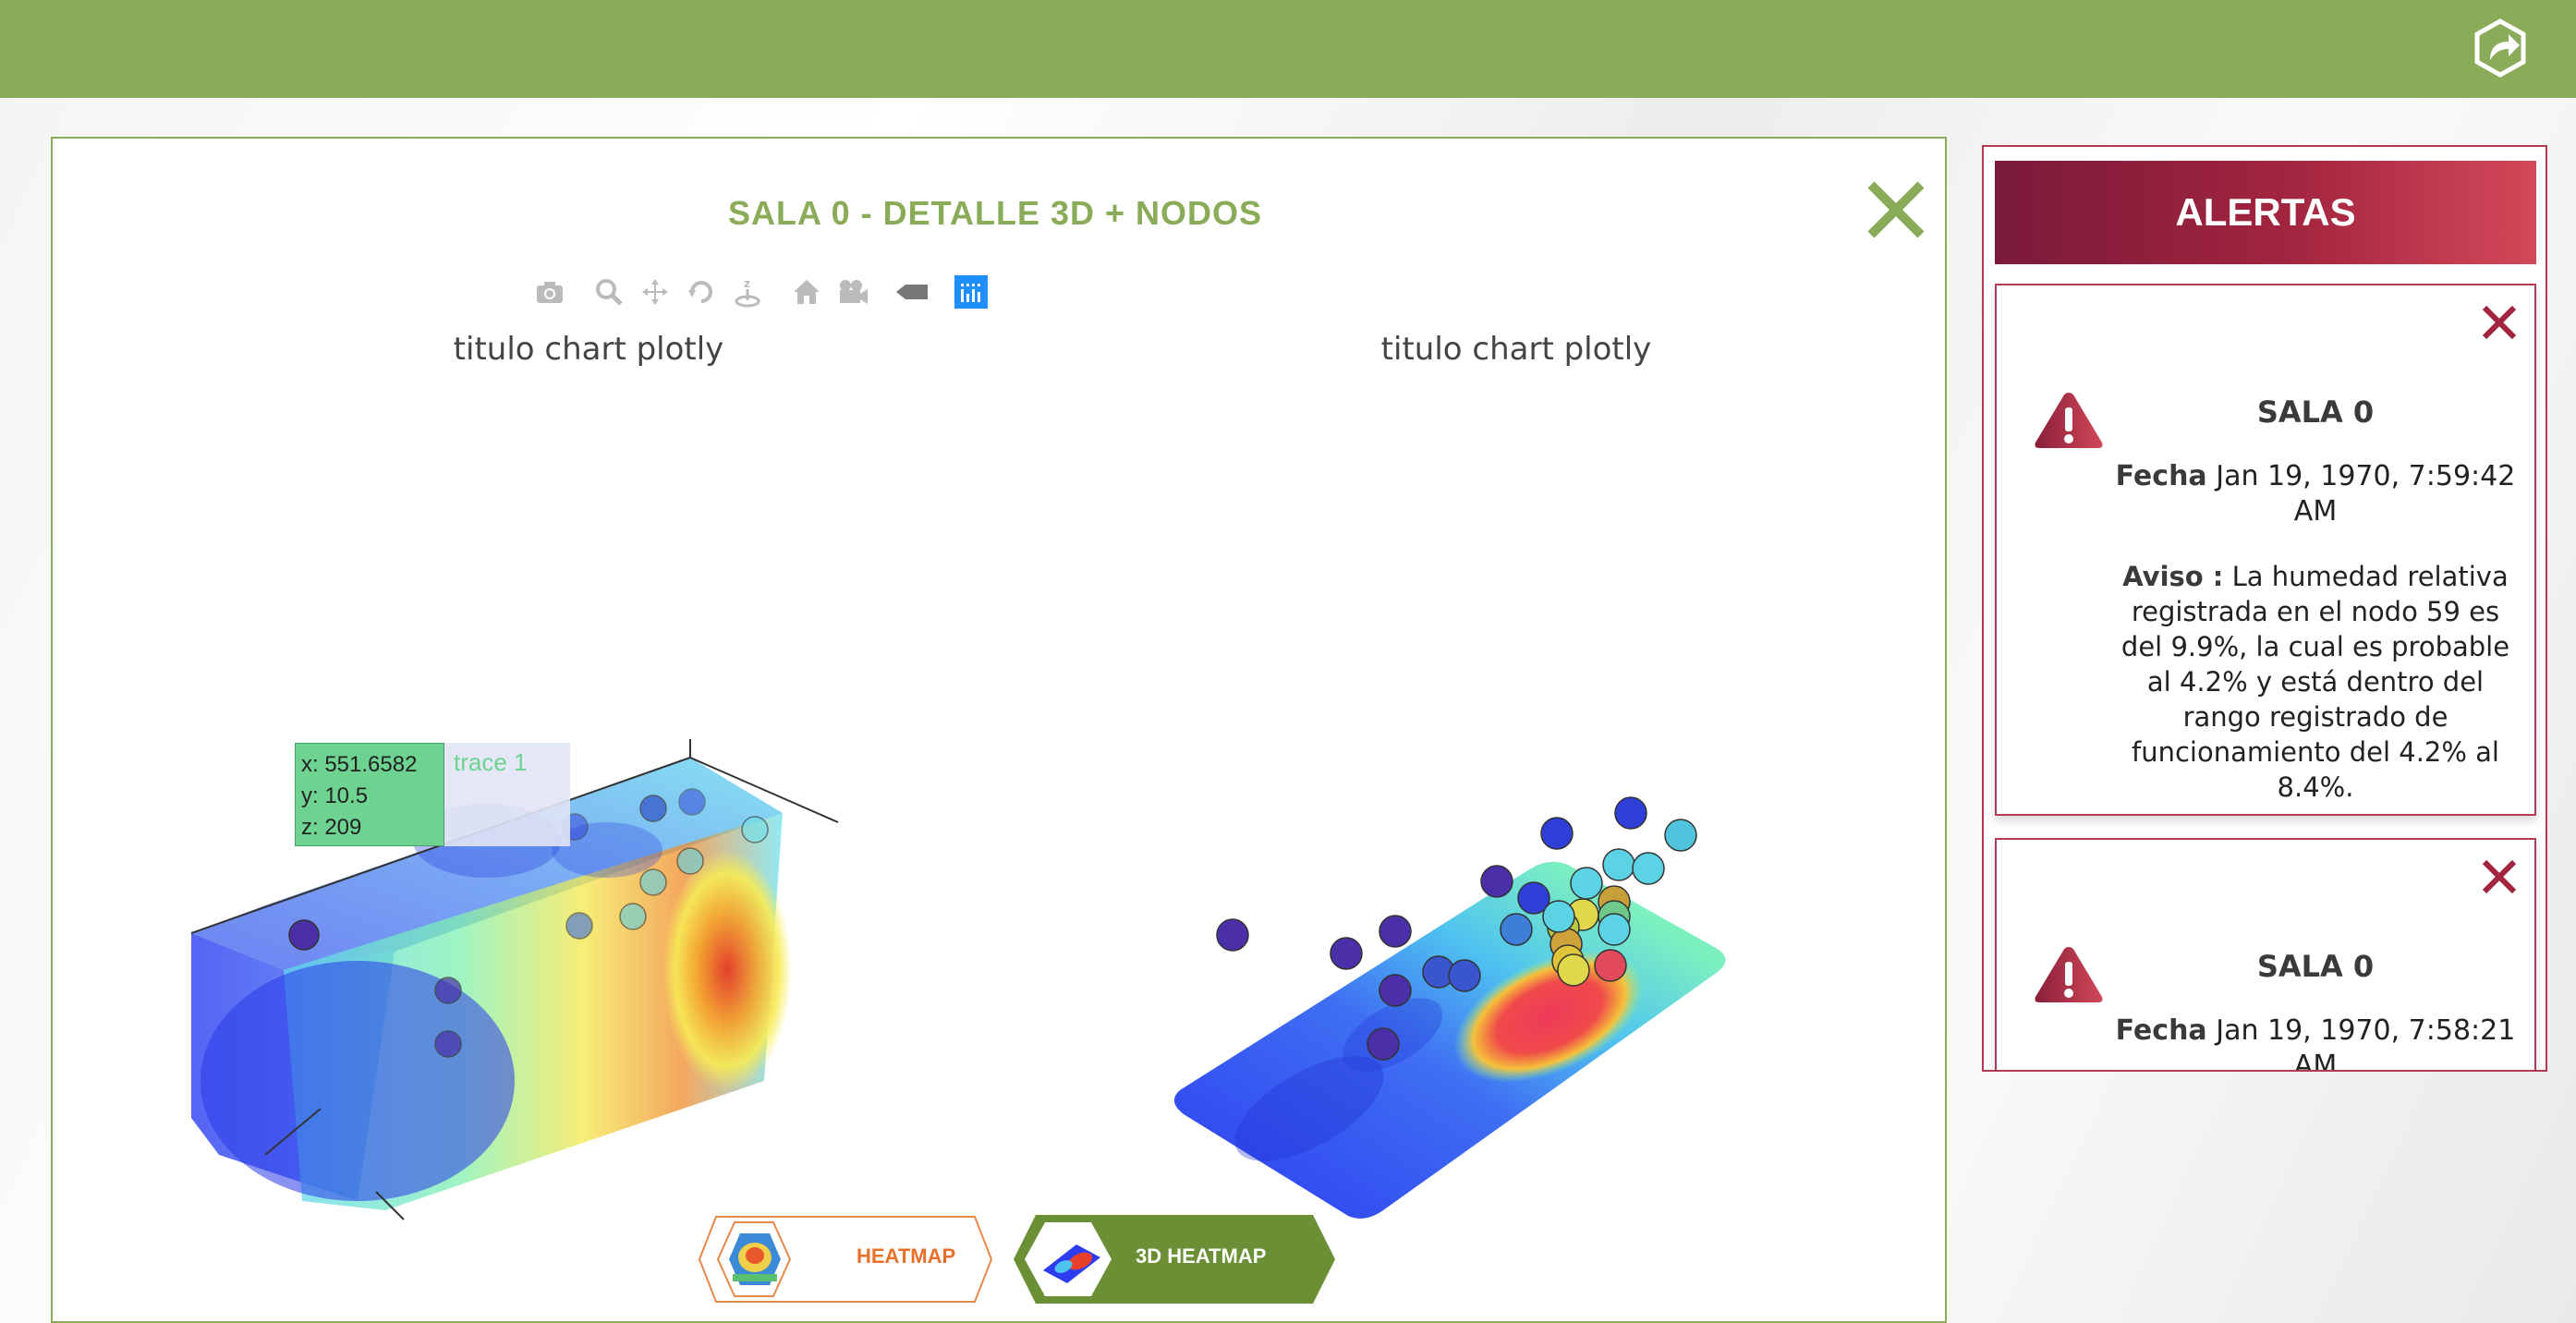  I want to click on spike-lines-icon, so click(912, 292).